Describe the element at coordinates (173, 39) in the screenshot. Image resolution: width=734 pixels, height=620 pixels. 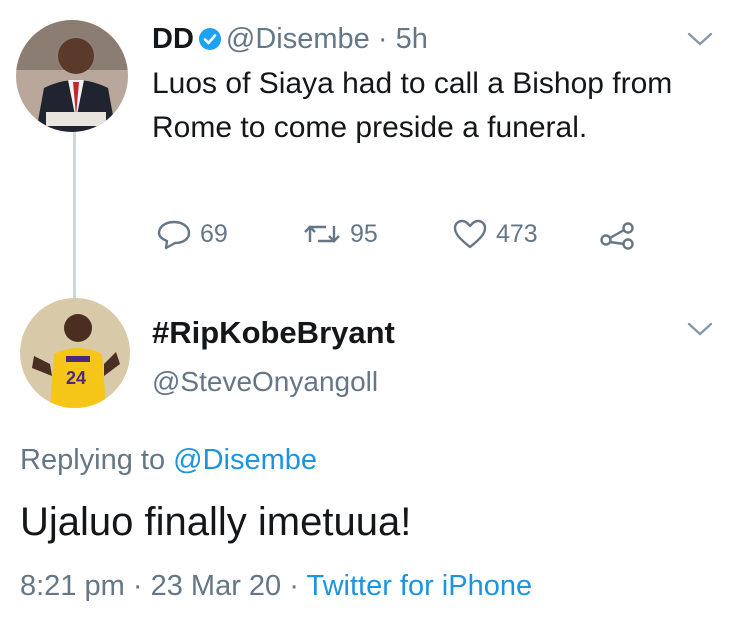
I see `display-name: DD` at that location.